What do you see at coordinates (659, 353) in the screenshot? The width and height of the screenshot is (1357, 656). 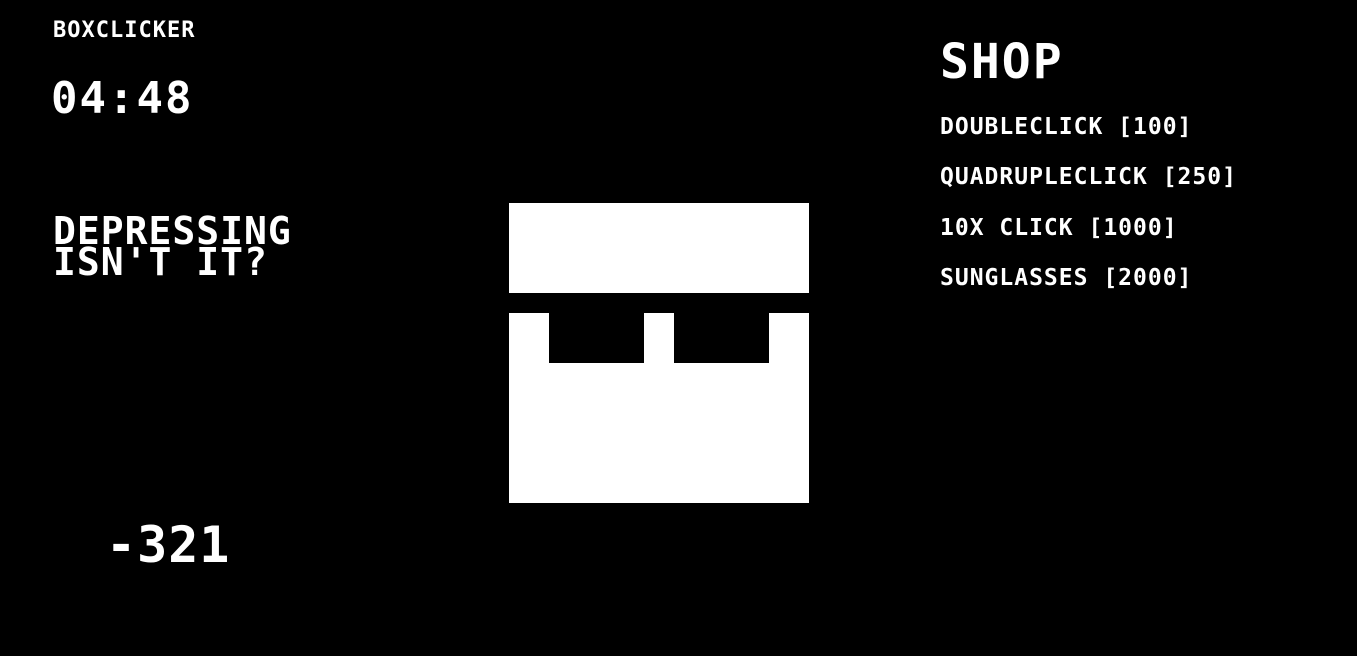 I see `click-box` at bounding box center [659, 353].